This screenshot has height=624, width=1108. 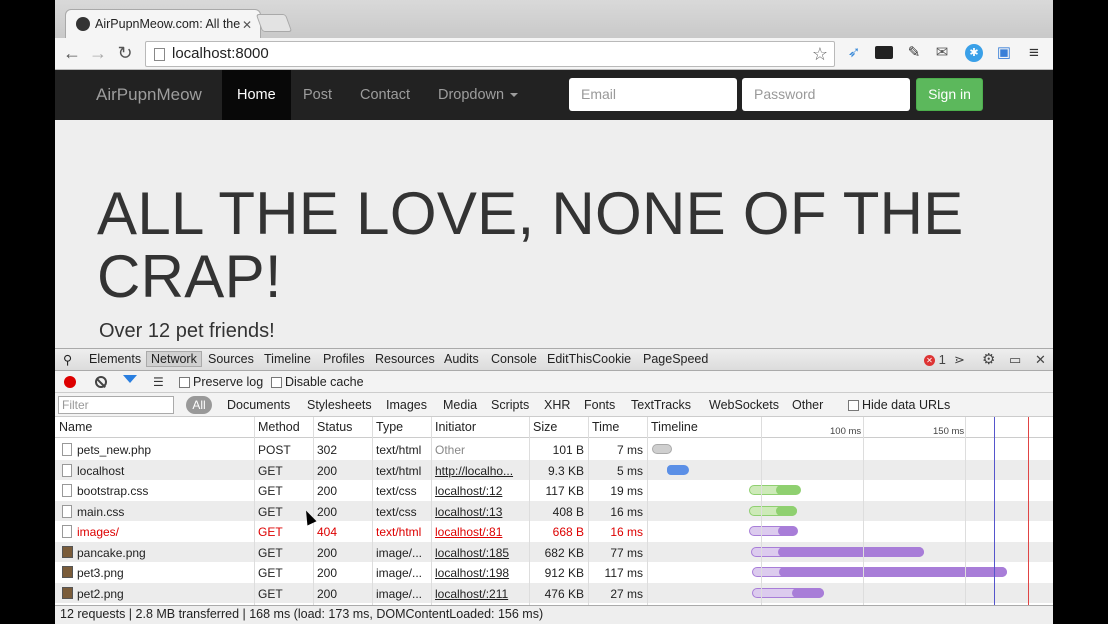 I want to click on browser-tab: AirPupnMeow.com: All the ✕, so click(x=163, y=23).